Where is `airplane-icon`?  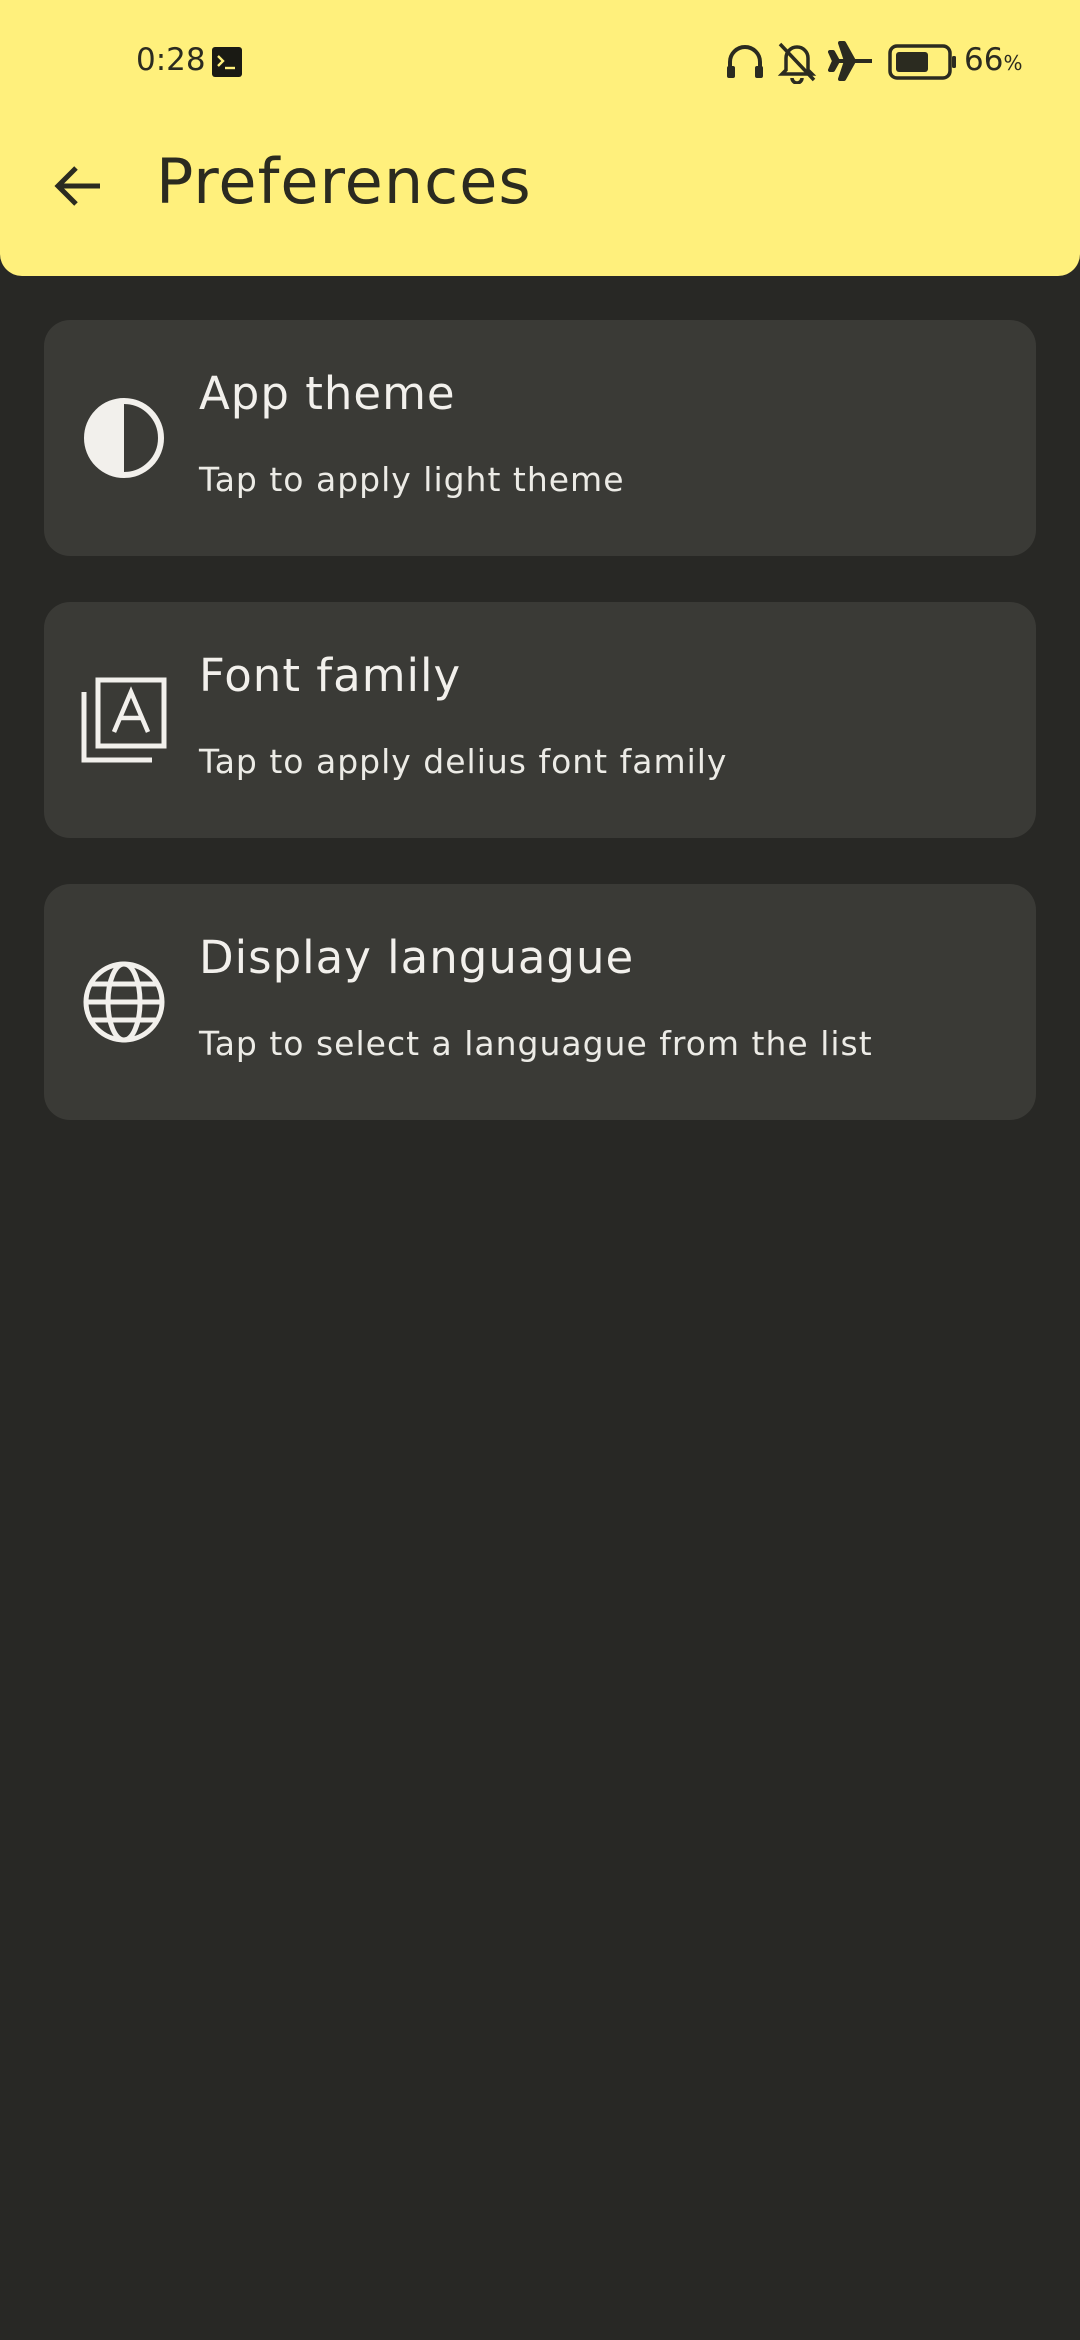
airplane-icon is located at coordinates (850, 61).